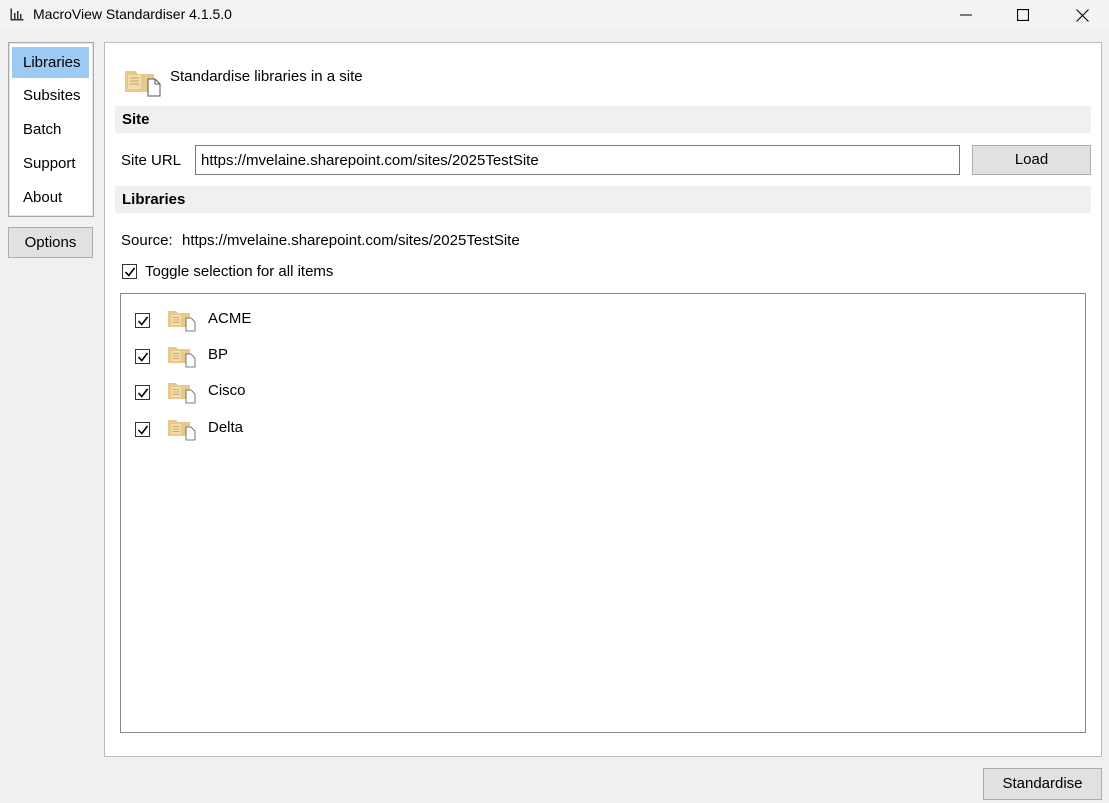 The height and width of the screenshot is (803, 1109). I want to click on site-url-label: Site URL, so click(151, 160).